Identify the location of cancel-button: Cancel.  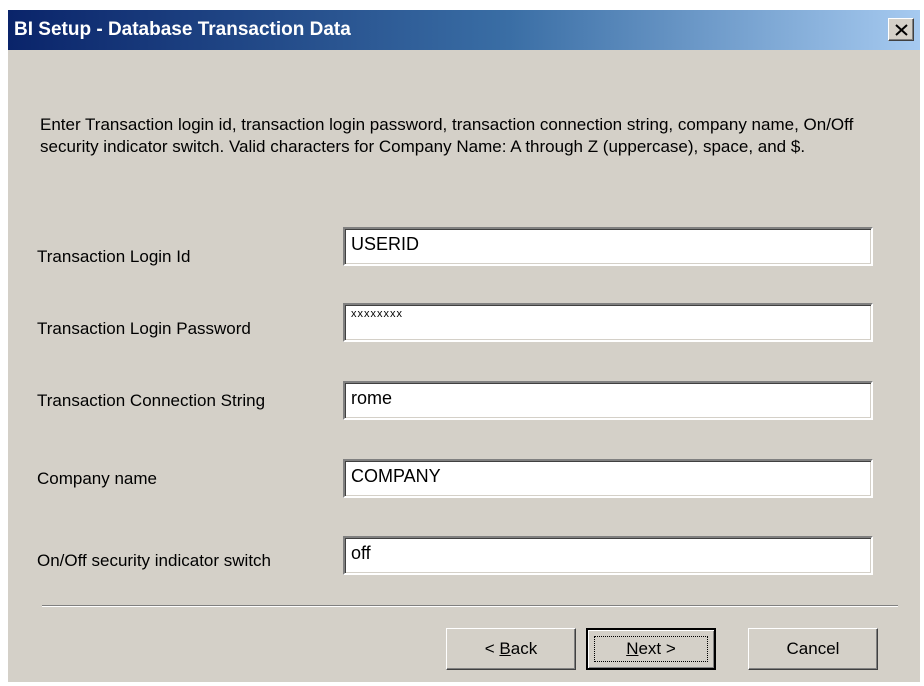
(813, 649).